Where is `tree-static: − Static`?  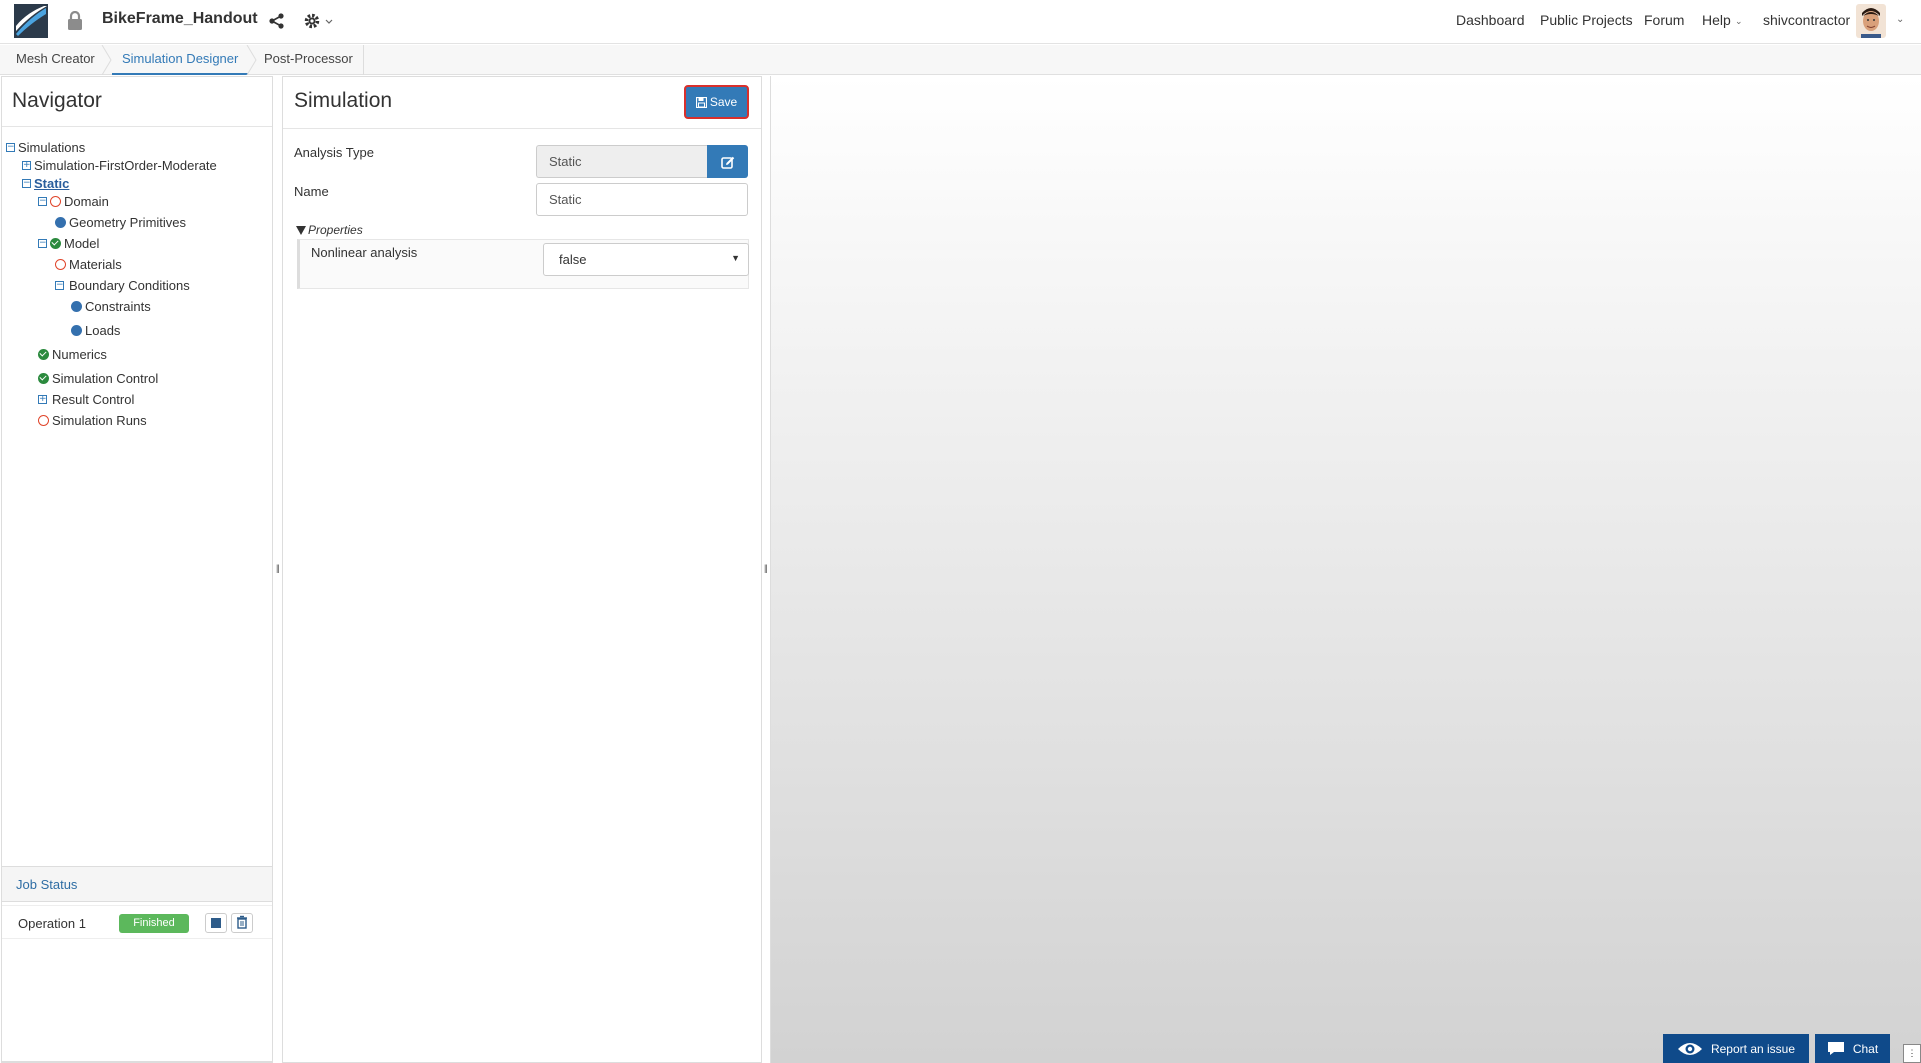
tree-static: − Static is located at coordinates (45, 183).